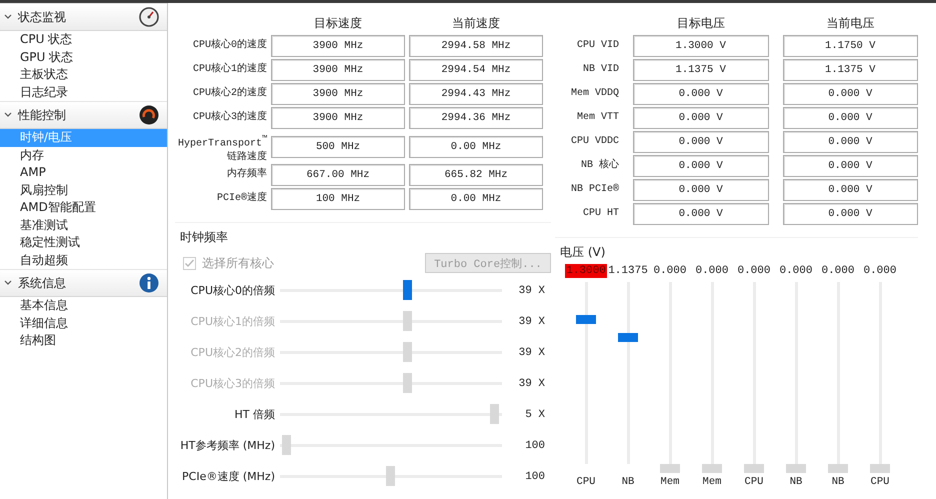 Image resolution: width=936 pixels, height=499 pixels. Describe the element at coordinates (83, 92) in the screenshot. I see `nav-item: 日志纪录` at that location.